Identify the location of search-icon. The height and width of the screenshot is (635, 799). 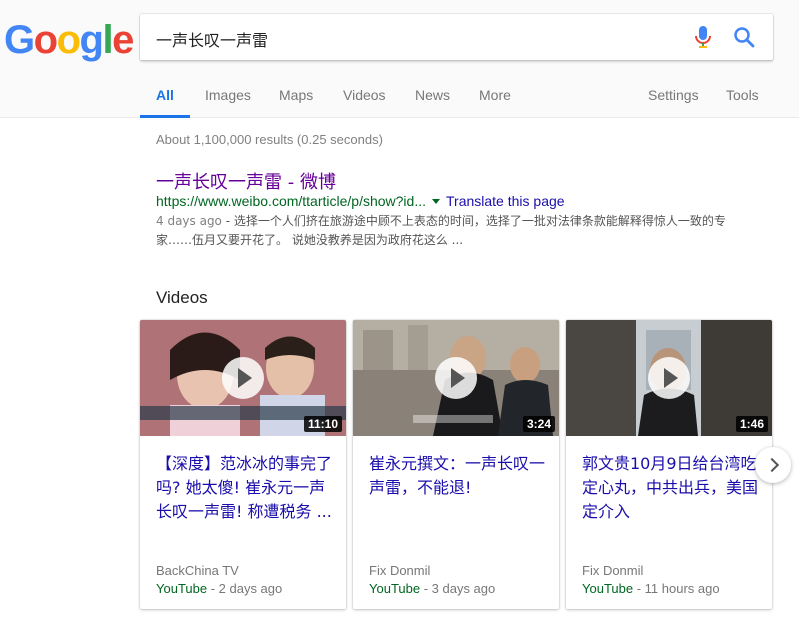
(744, 37).